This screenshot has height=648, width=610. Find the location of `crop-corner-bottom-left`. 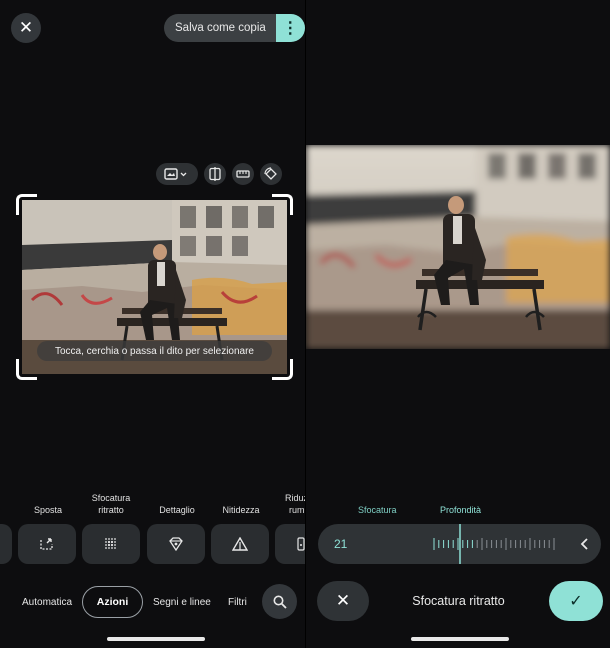

crop-corner-bottom-left is located at coordinates (26, 369).